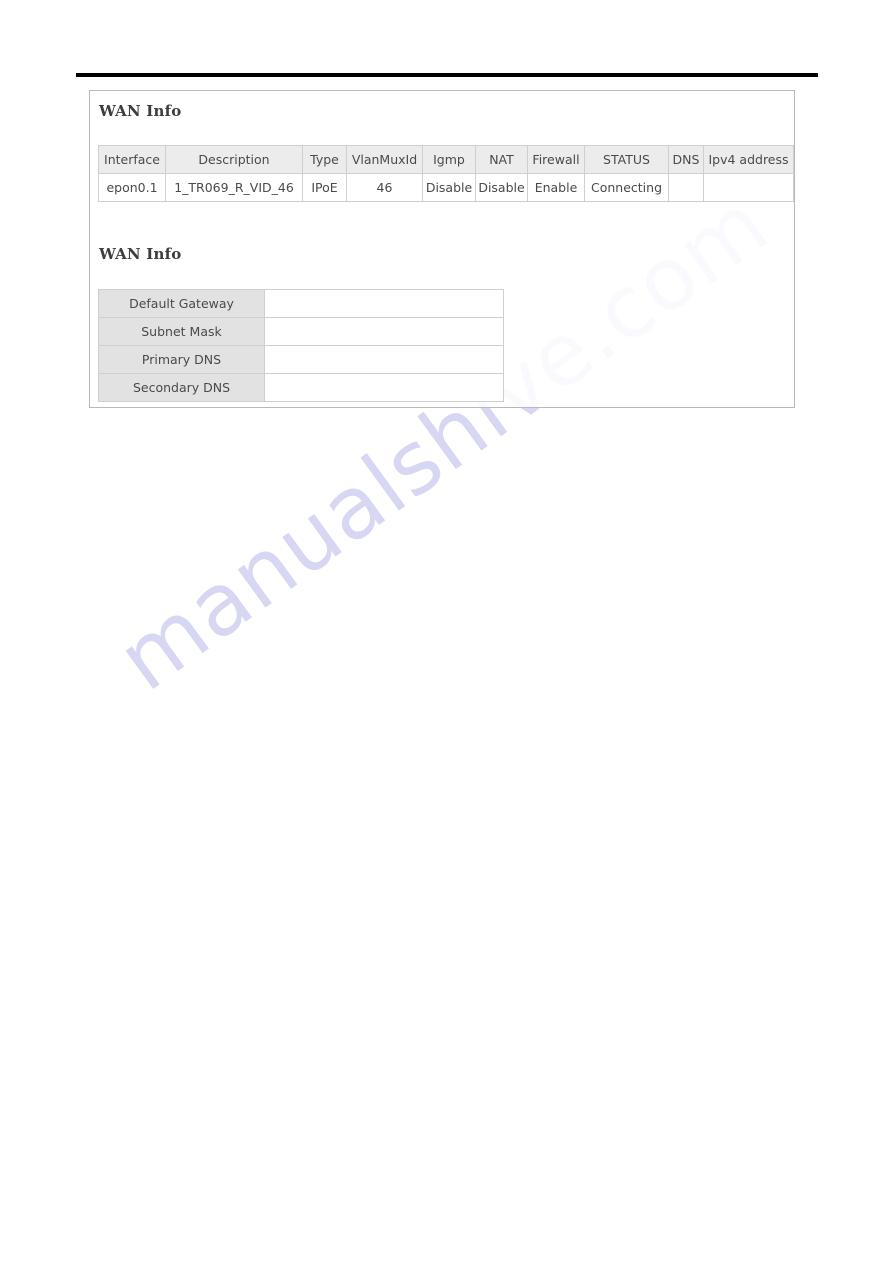 This screenshot has width=893, height=1263. What do you see at coordinates (181, 359) in the screenshot?
I see `label-primary-dns: Primary DNS` at bounding box center [181, 359].